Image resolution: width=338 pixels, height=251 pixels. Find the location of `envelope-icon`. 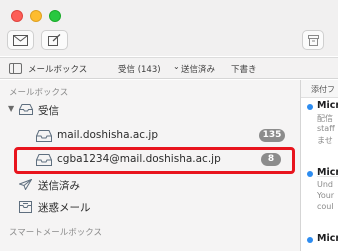

envelope-icon is located at coordinates (20, 40).